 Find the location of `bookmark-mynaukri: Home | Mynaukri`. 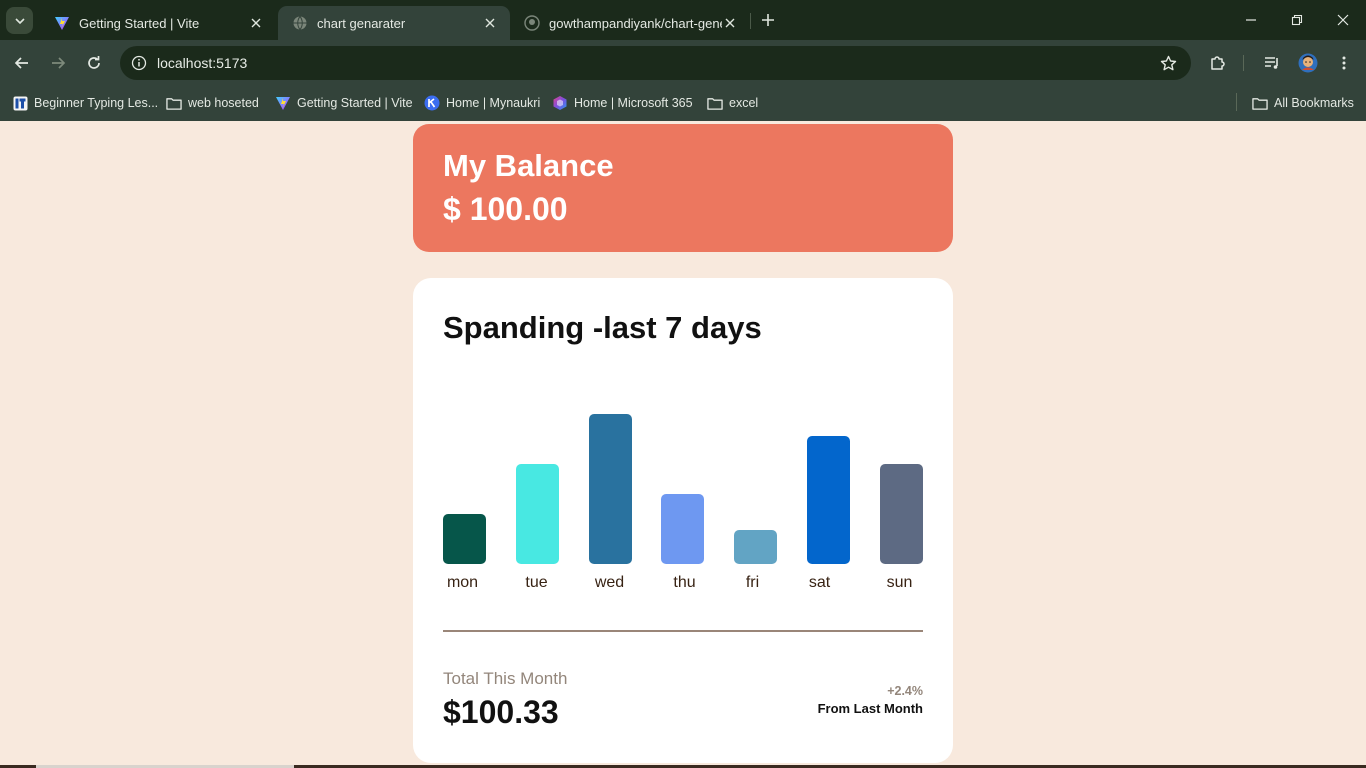

bookmark-mynaukri: Home | Mynaukri is located at coordinates (482, 103).